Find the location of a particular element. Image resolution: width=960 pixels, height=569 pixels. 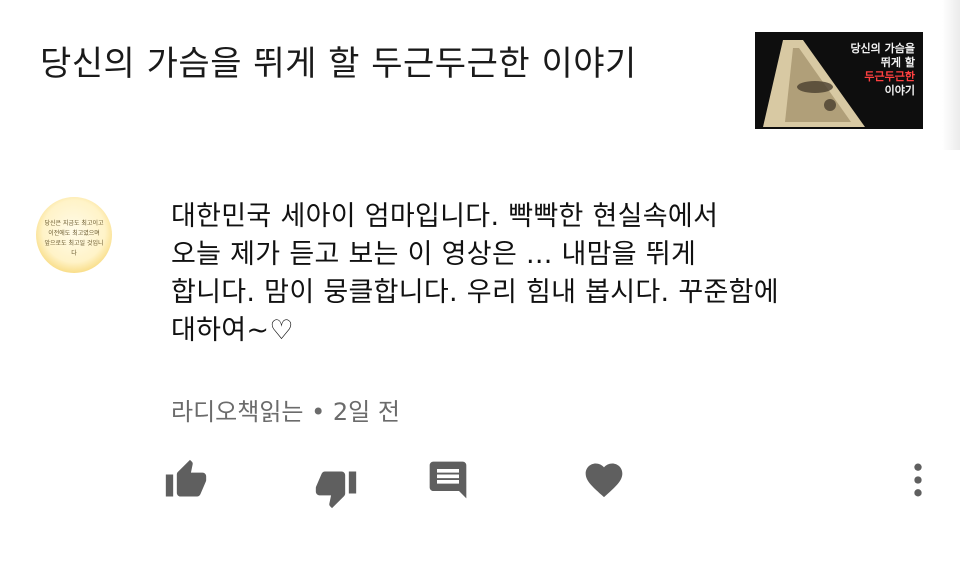

dislike-icon is located at coordinates (336, 490).